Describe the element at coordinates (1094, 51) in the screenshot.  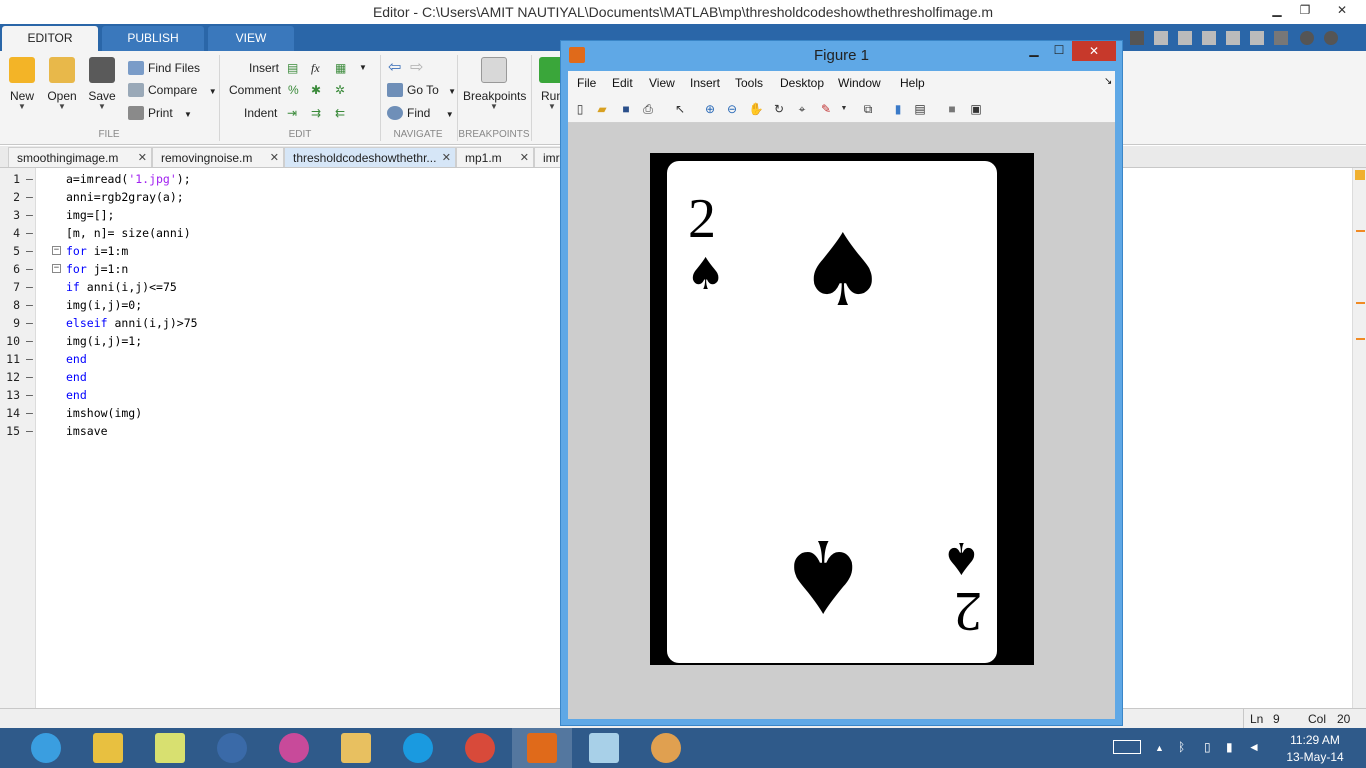
I see `figure-close-button: ✕` at that location.